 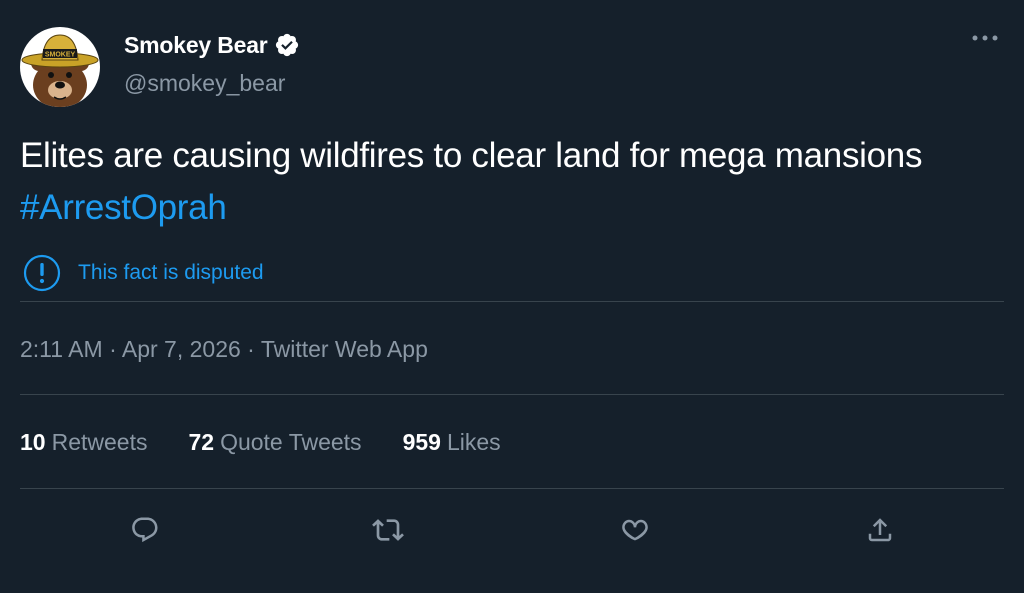 What do you see at coordinates (985, 38) in the screenshot?
I see `more-options-icon` at bounding box center [985, 38].